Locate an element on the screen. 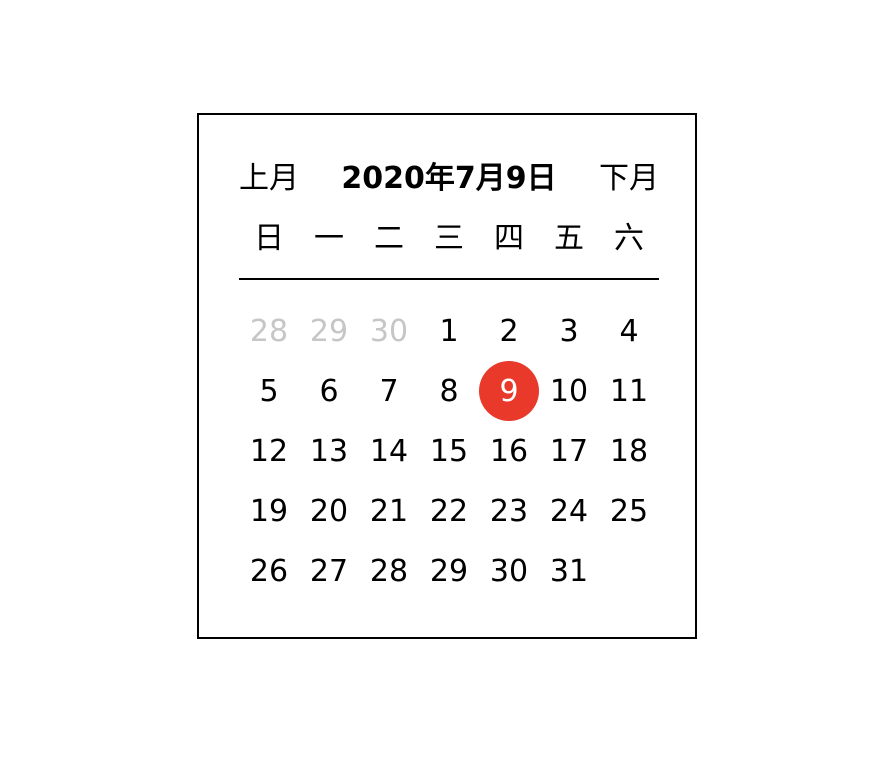 Image resolution: width=892 pixels, height=766 pixels. day-cell: 11 is located at coordinates (629, 391).